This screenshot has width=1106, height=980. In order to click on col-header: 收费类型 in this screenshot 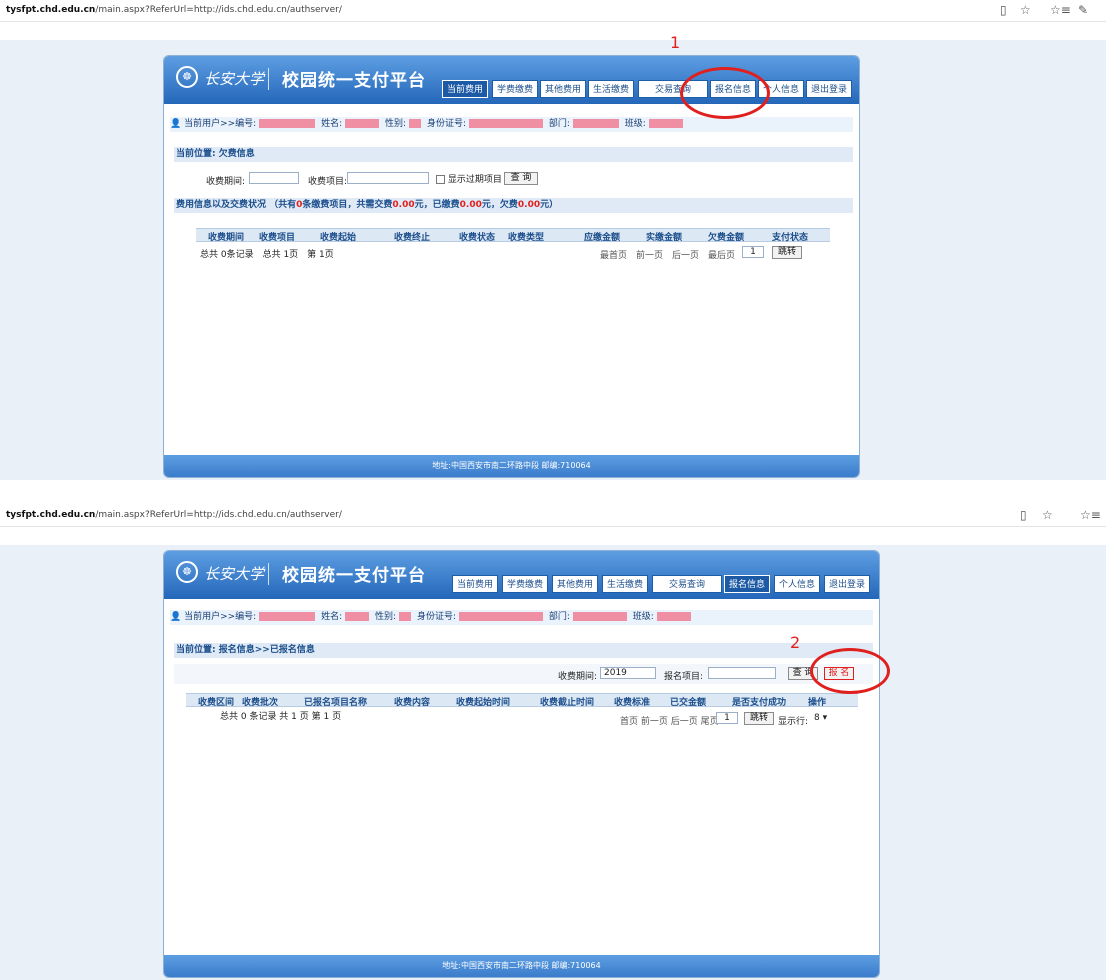, I will do `click(526, 238)`.